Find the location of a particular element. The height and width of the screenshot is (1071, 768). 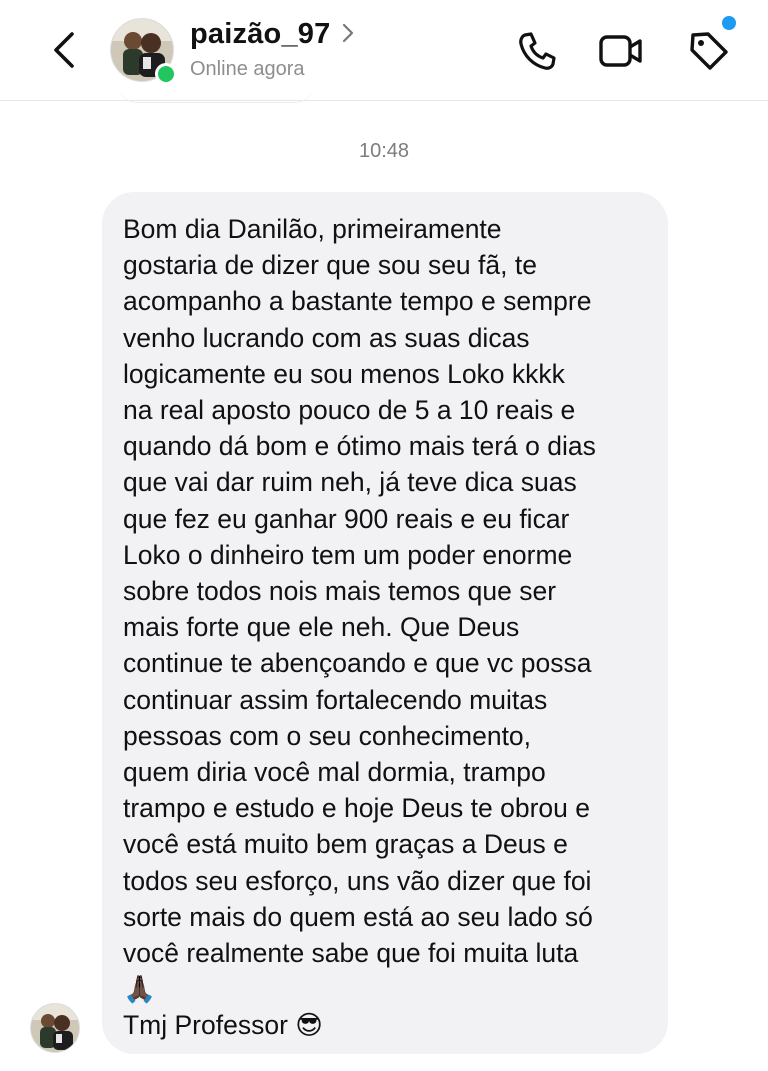

tag-icon is located at coordinates (709, 51).